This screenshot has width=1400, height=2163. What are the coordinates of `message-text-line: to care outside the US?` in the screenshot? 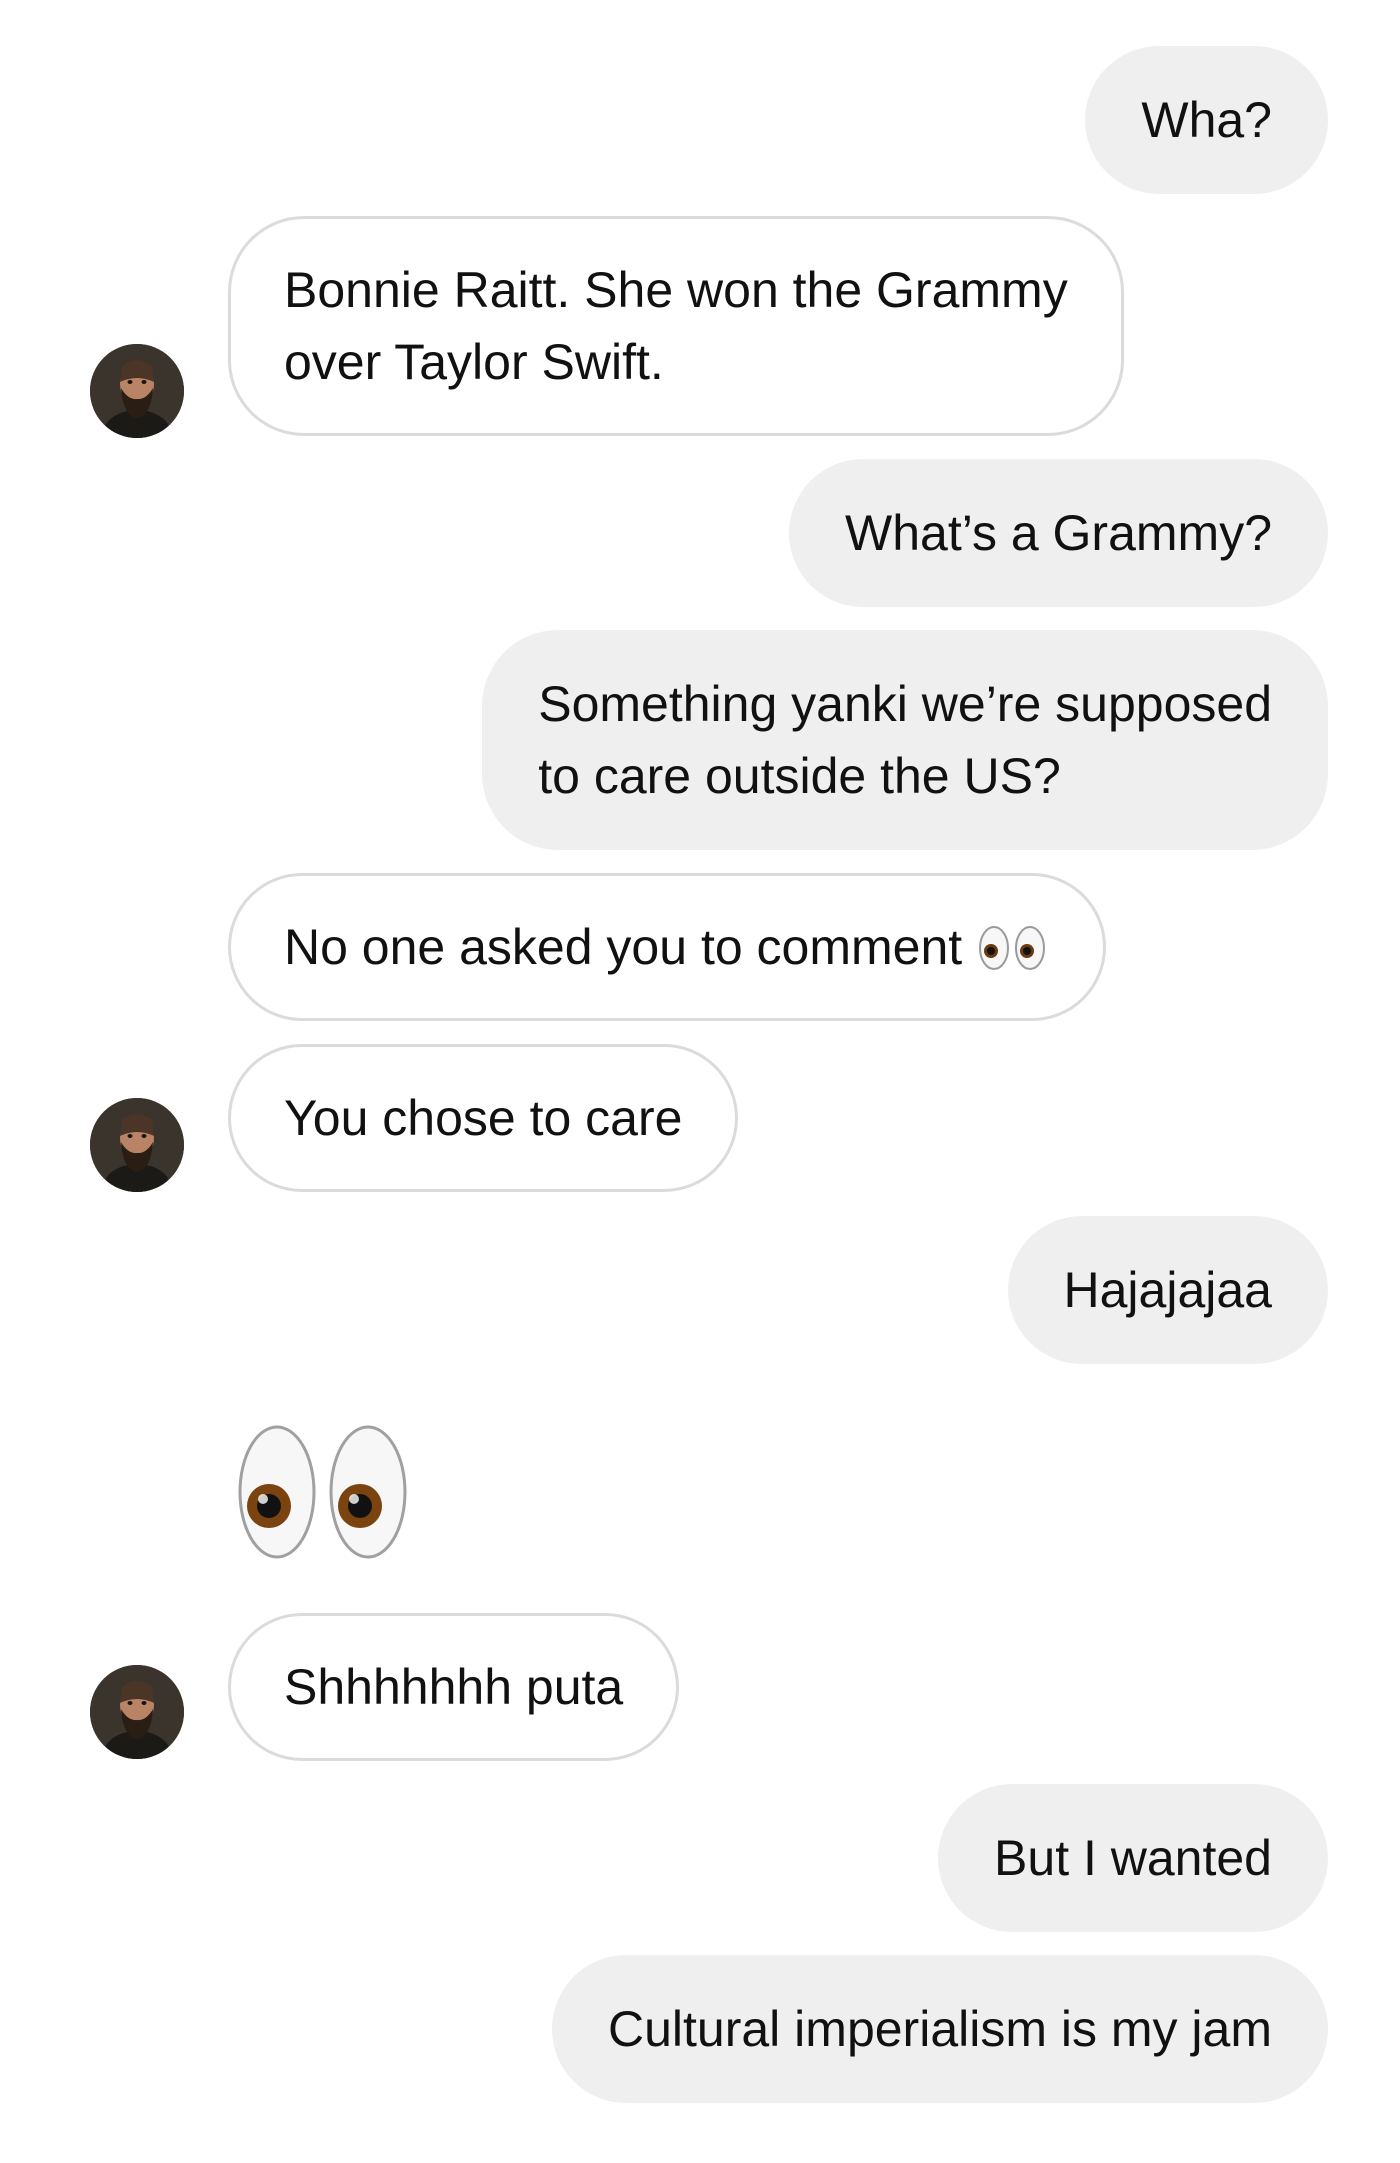 It's located at (799, 776).